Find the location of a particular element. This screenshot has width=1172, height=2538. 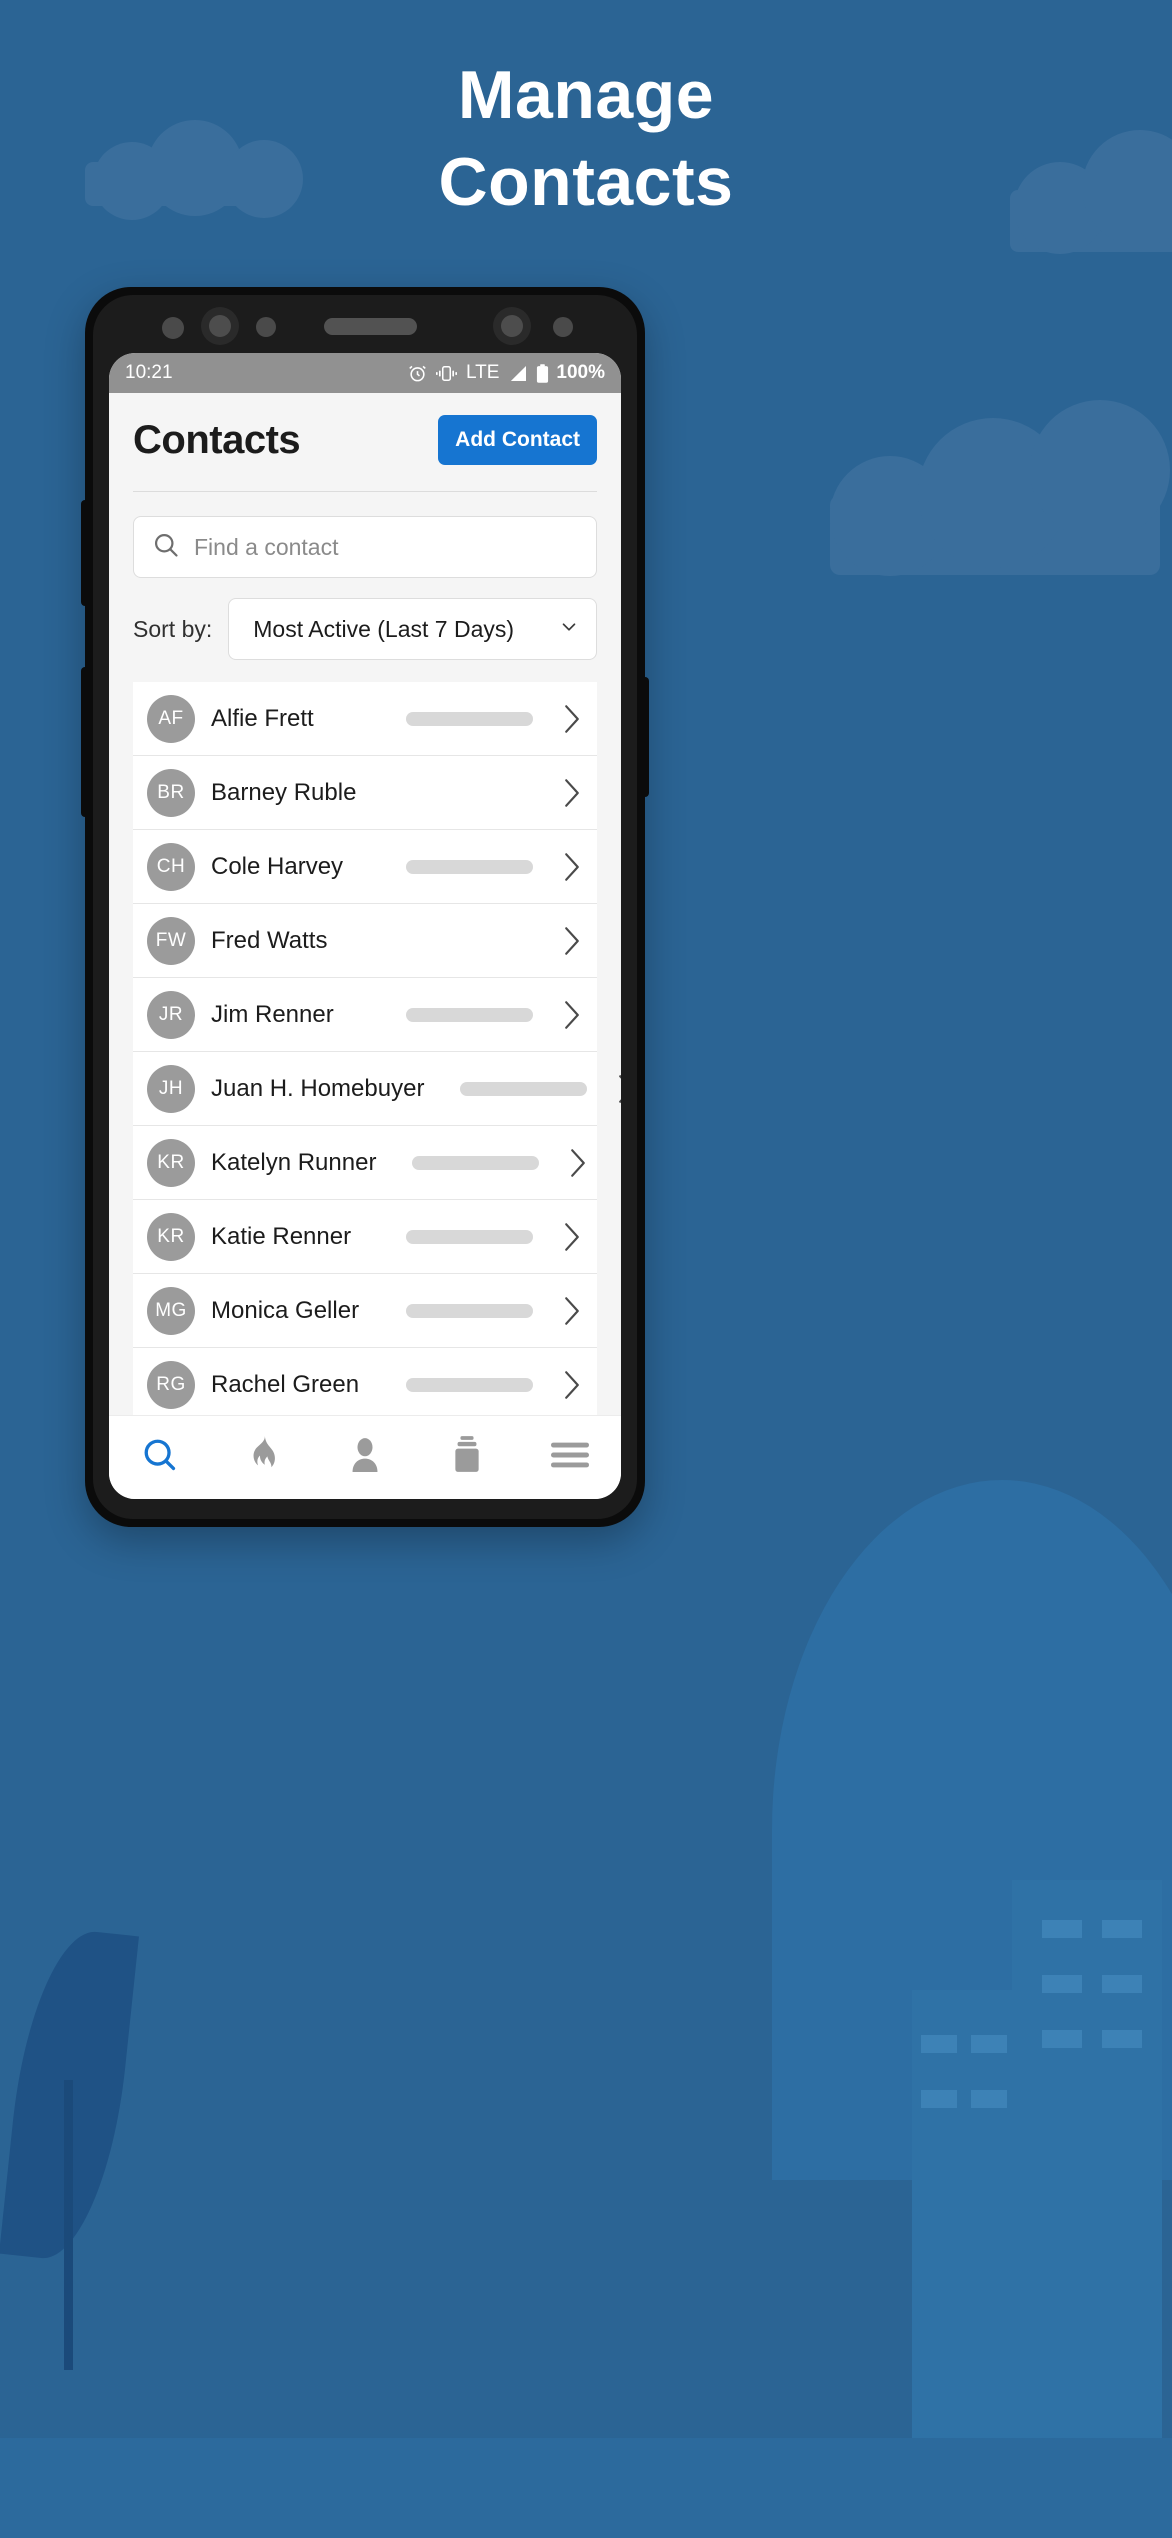

sort-section: Sort by: Most Active (Last 7 Days) is located at coordinates (365, 630).